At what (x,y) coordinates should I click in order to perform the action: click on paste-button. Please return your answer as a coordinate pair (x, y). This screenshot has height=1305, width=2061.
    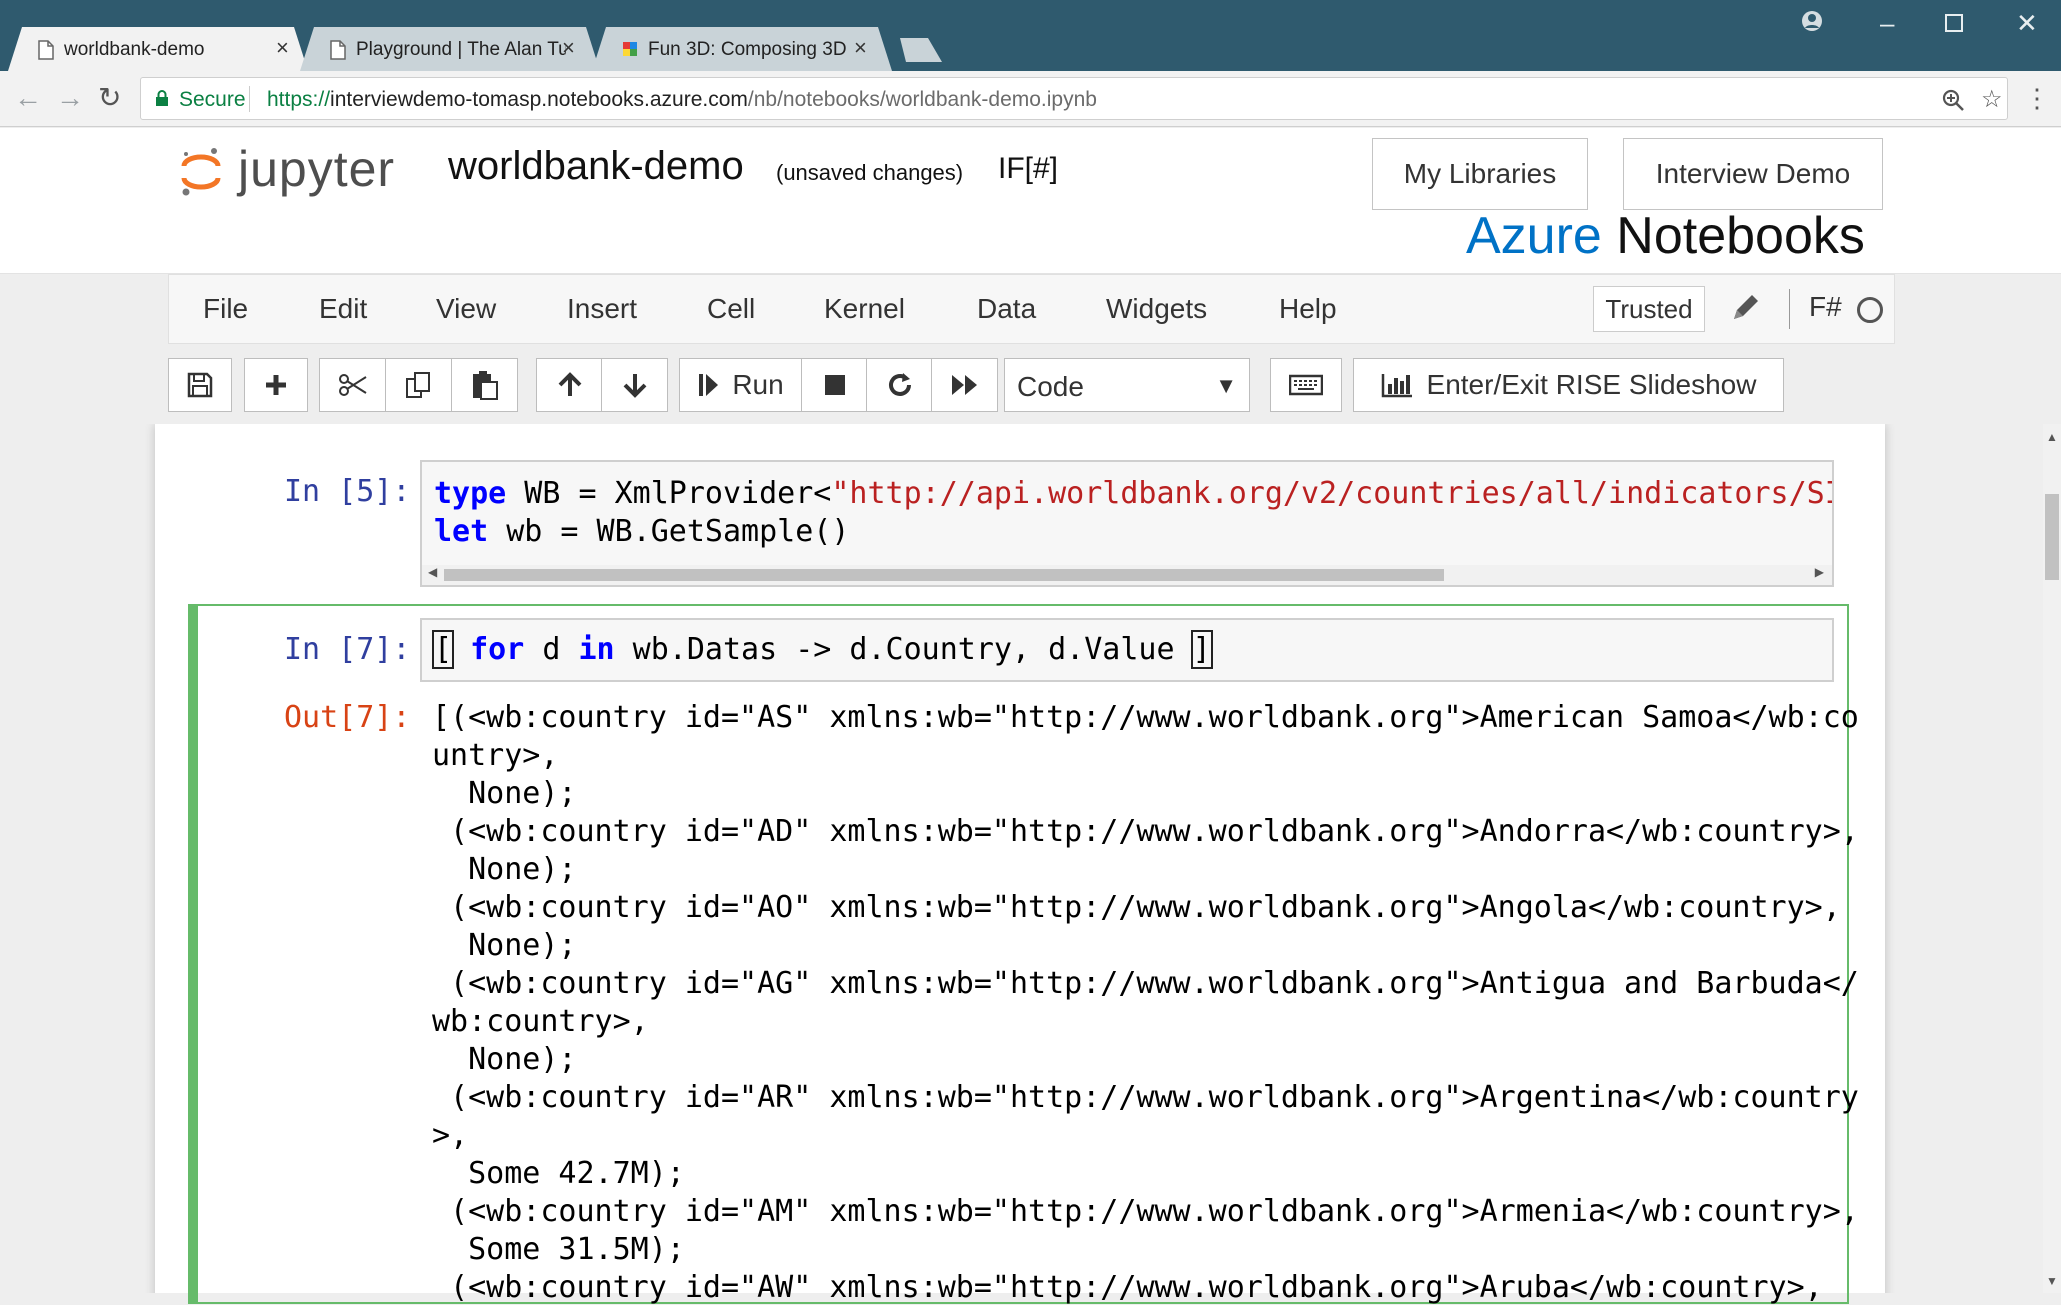
    Looking at the image, I should click on (484, 385).